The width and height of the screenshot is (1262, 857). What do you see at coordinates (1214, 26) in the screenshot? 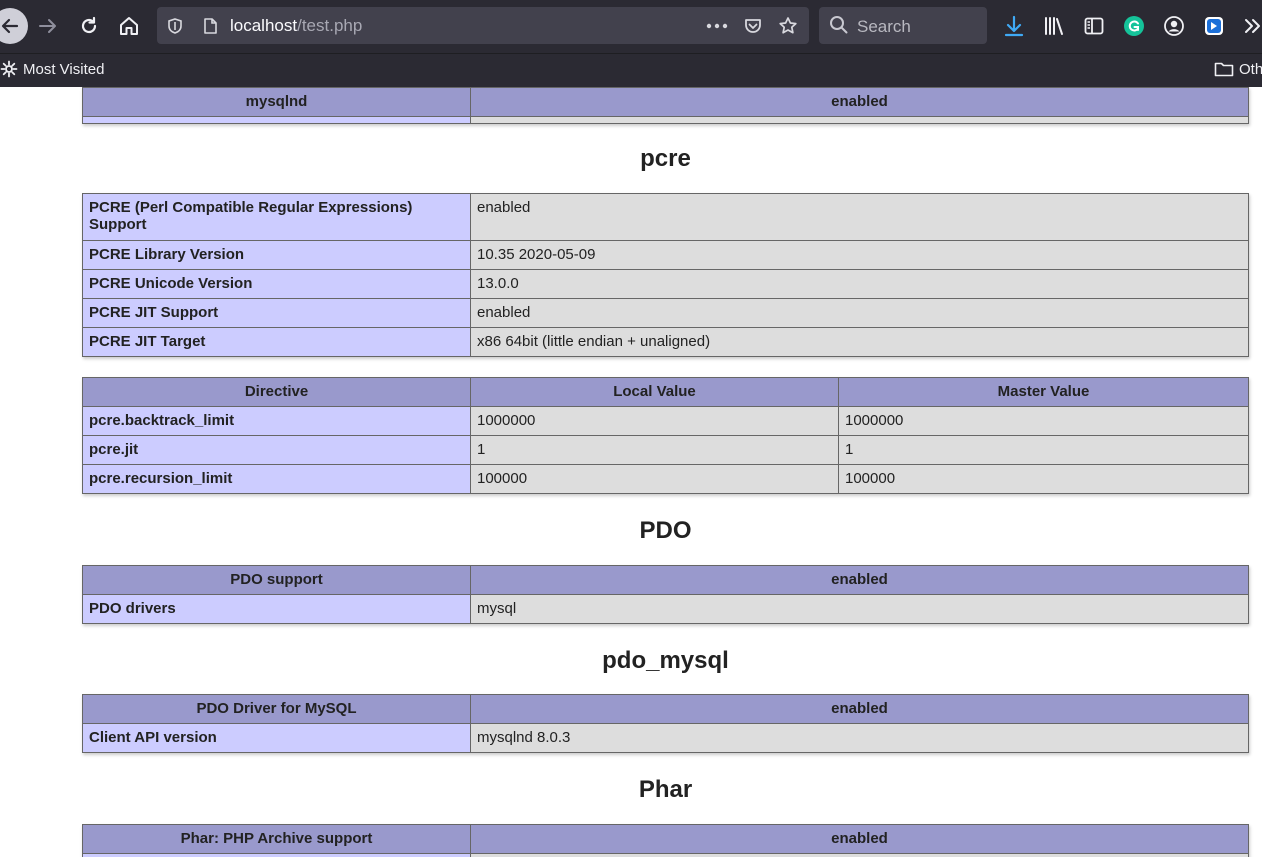
I see `extension-icon` at bounding box center [1214, 26].